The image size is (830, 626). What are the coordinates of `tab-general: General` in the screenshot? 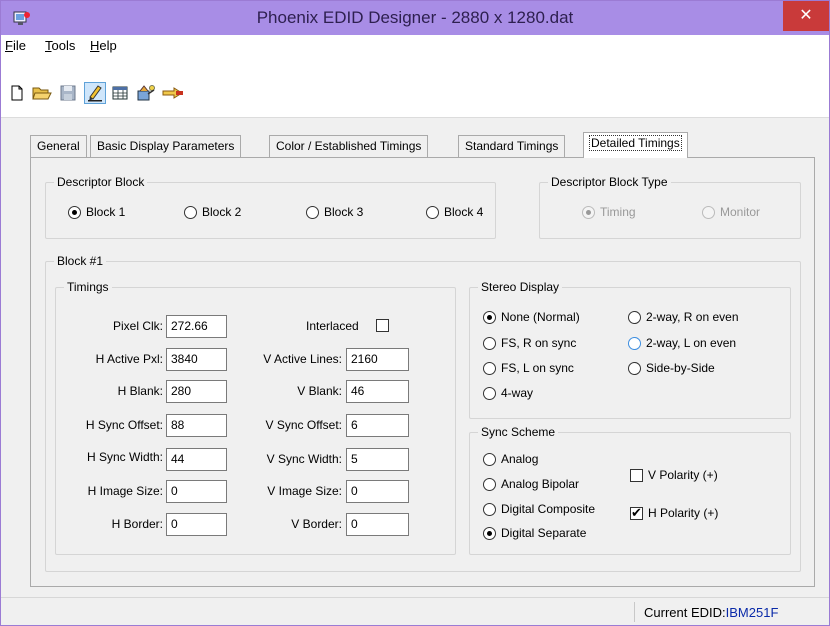 It's located at (58, 146).